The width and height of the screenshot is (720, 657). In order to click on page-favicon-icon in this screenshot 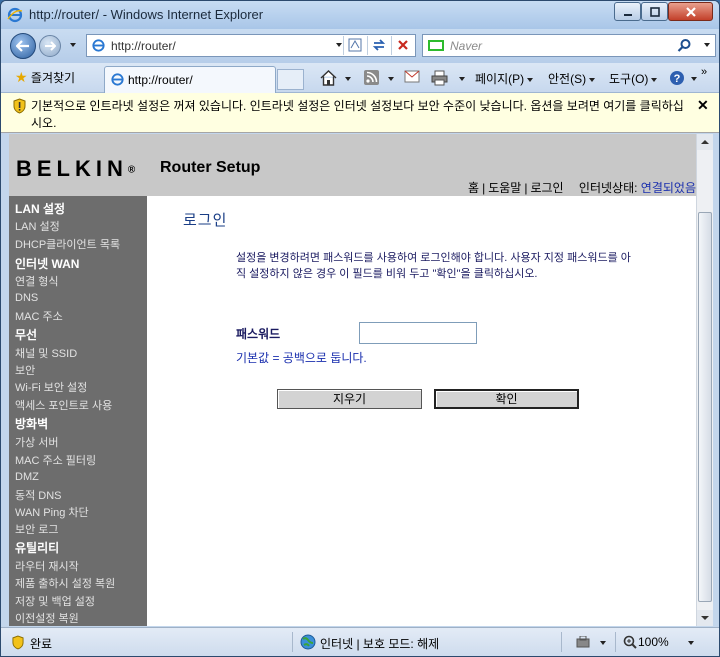, I will do `click(98, 45)`.